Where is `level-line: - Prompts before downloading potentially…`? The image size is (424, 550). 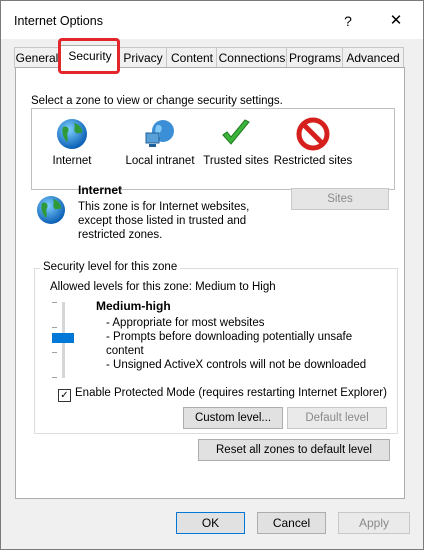 level-line: - Prompts before downloading potentially… is located at coordinates (229, 344).